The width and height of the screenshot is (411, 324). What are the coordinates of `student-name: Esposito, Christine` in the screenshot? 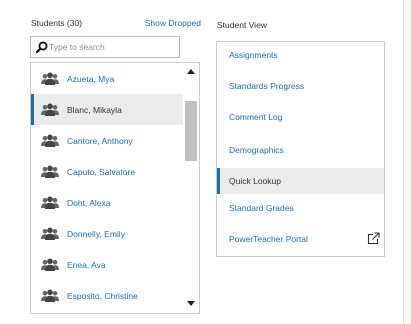 It's located at (102, 295).